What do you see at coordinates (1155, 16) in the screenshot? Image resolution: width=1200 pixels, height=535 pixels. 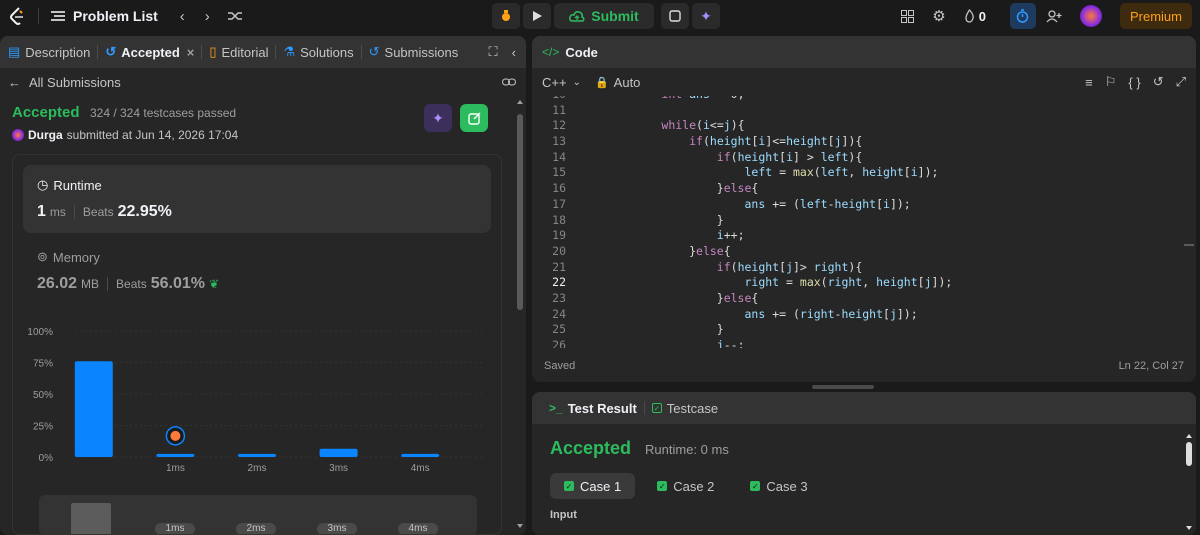 I see `premium-button: Premium` at bounding box center [1155, 16].